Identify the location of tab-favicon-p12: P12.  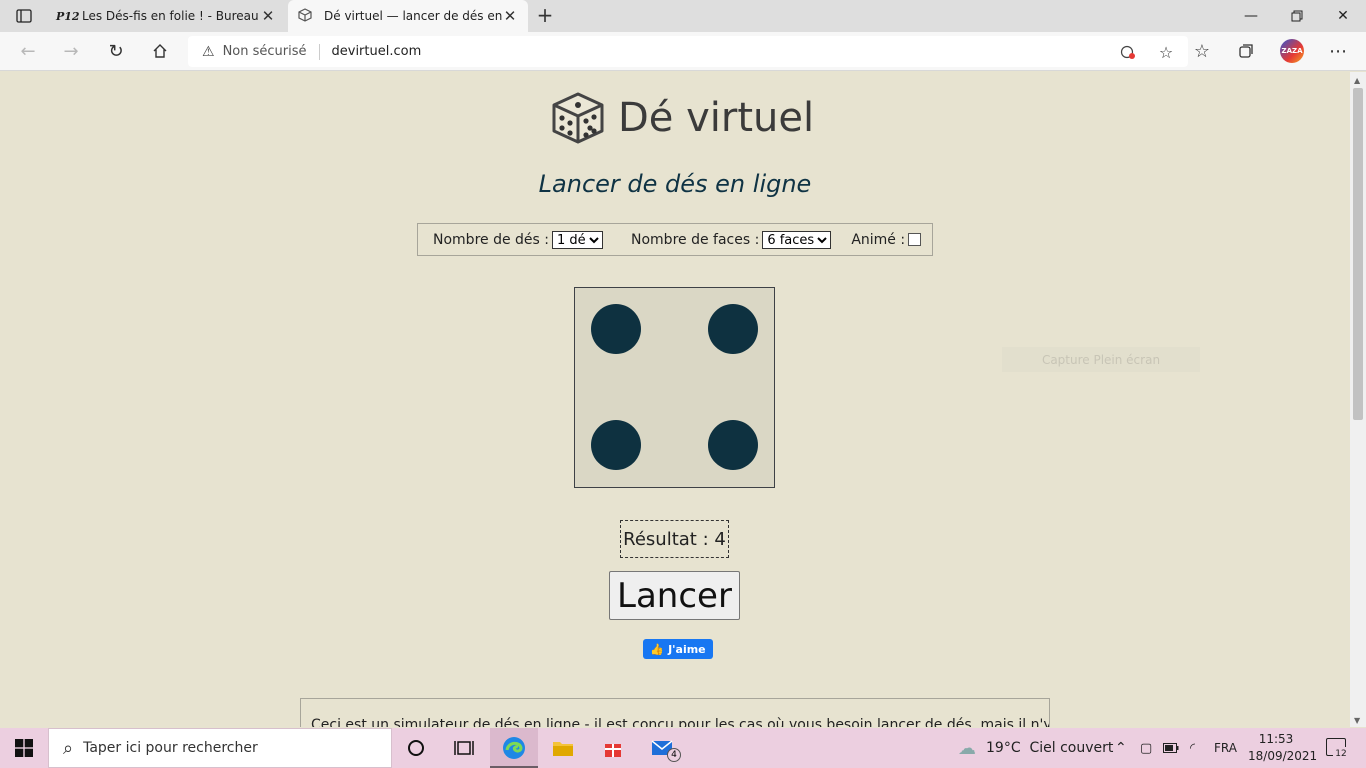
(68, 16).